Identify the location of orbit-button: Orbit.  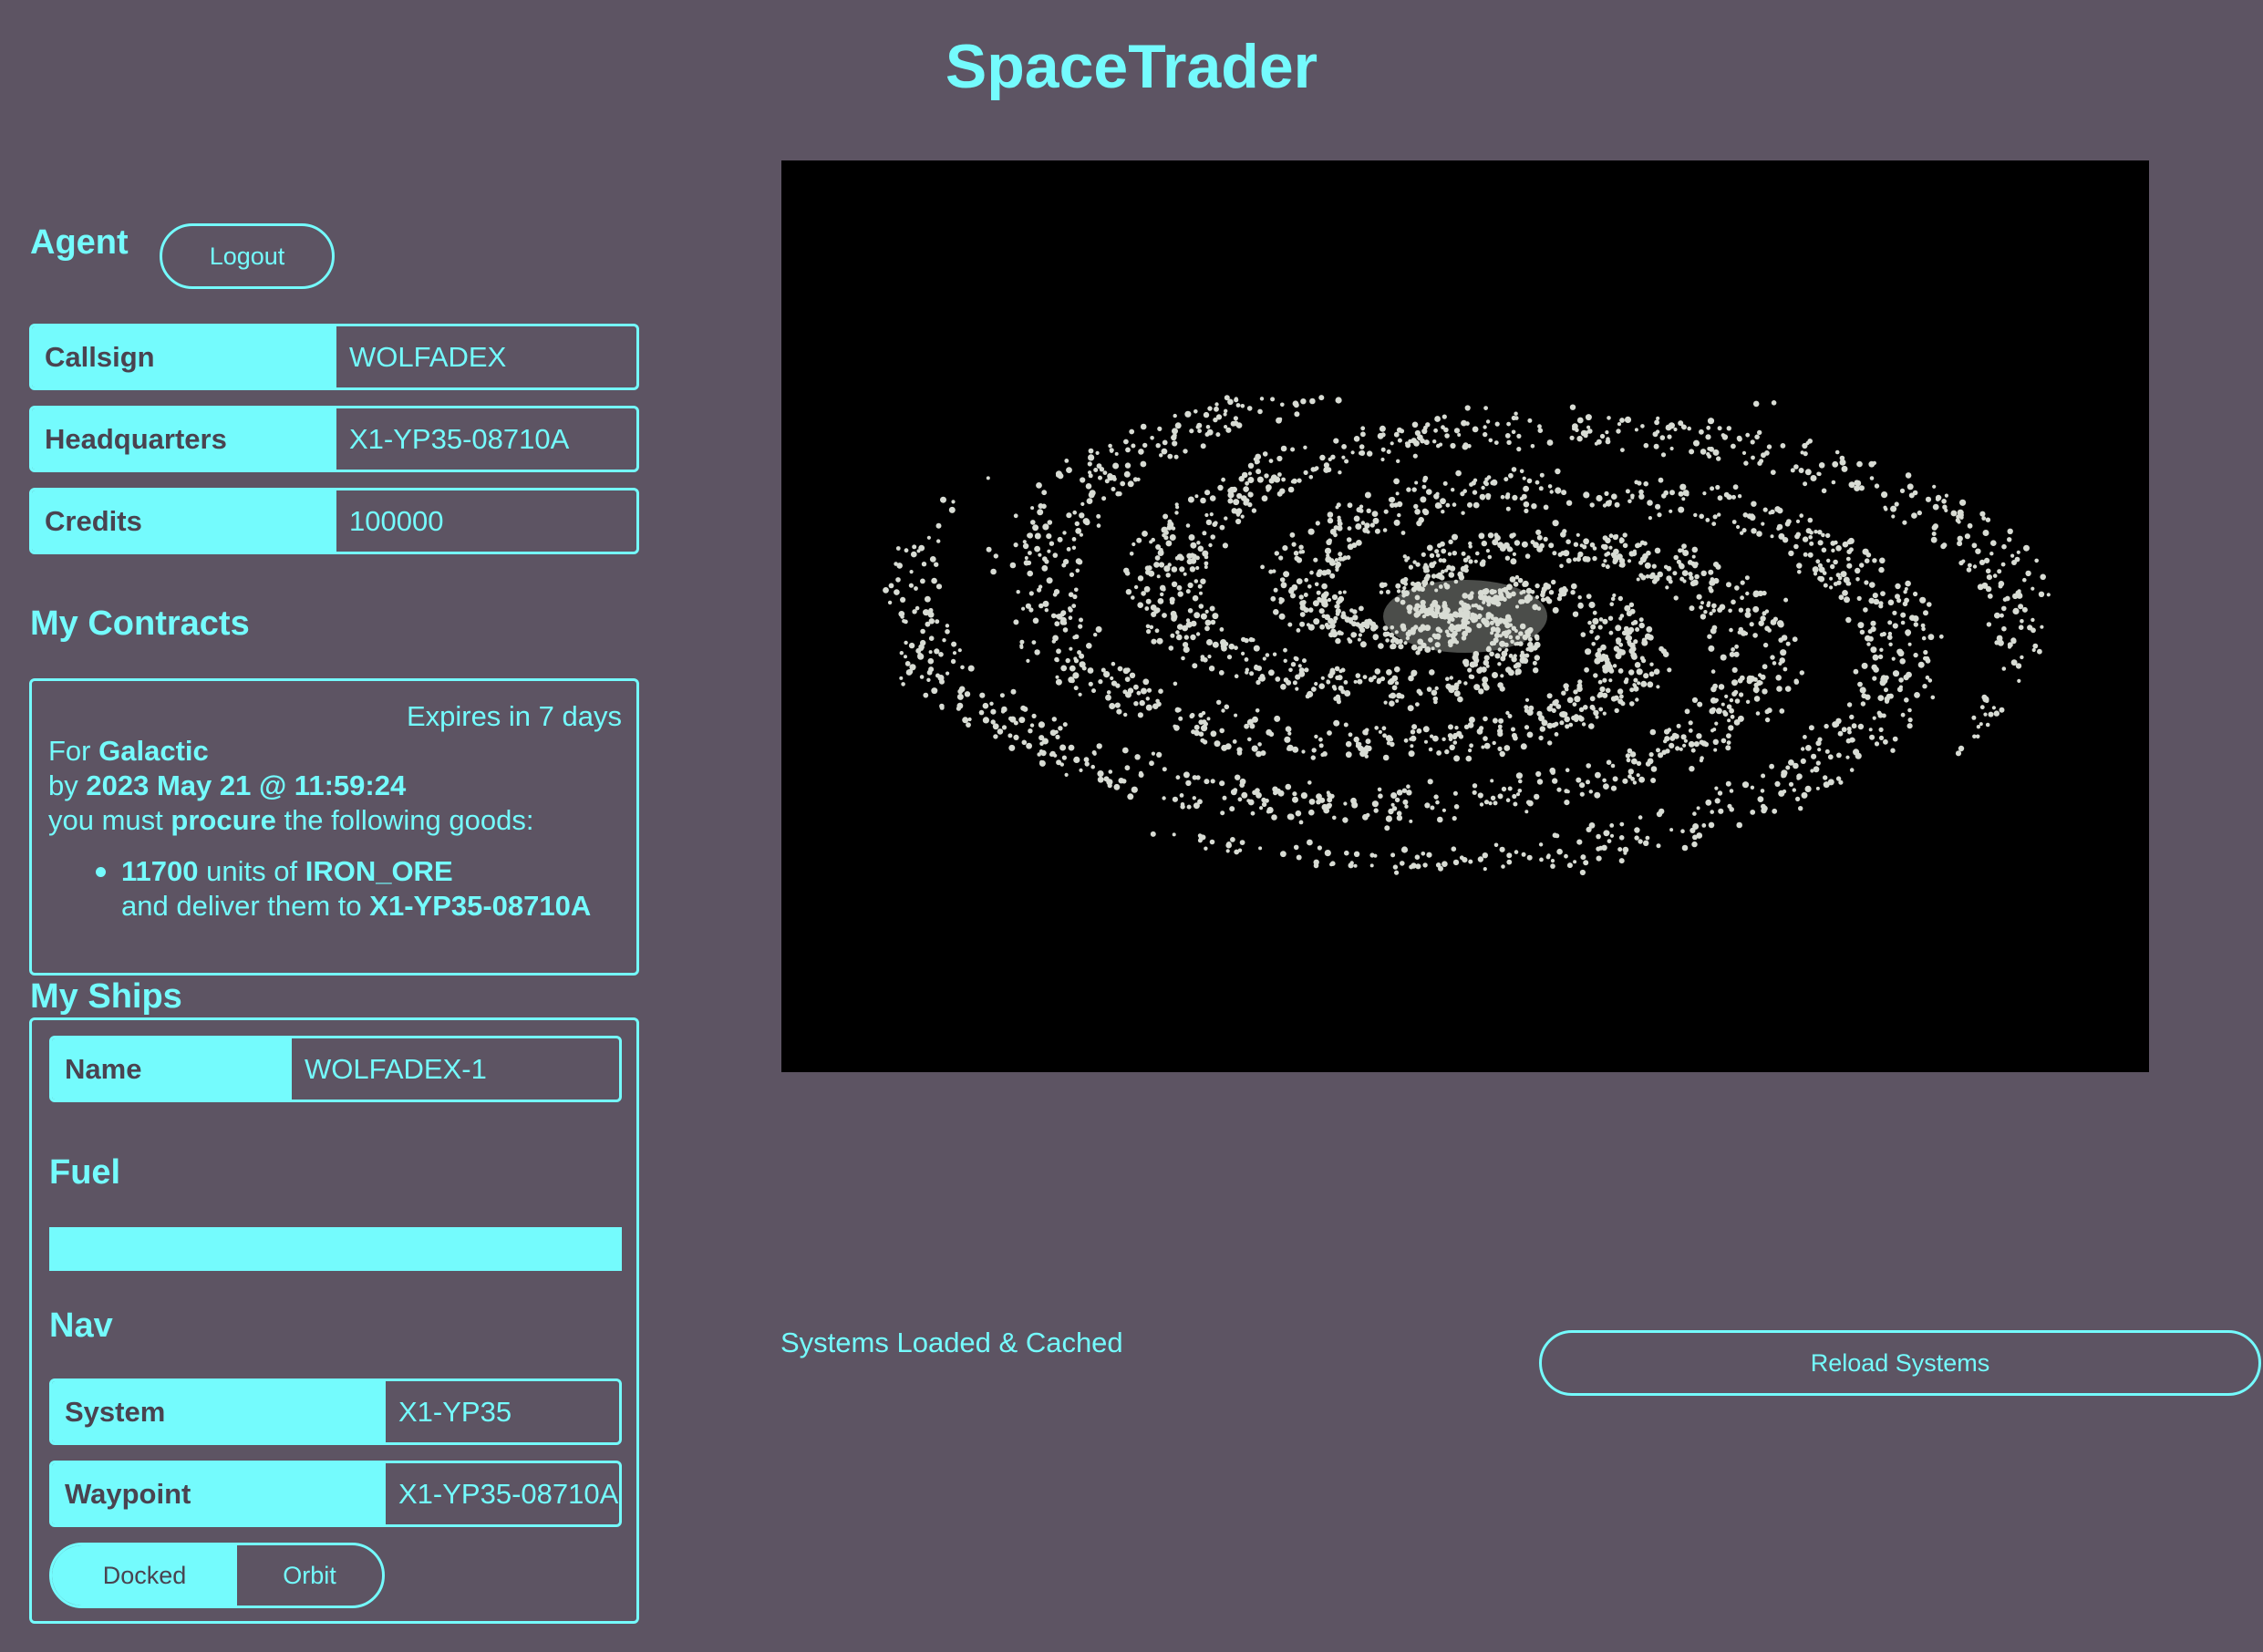
(309, 1575).